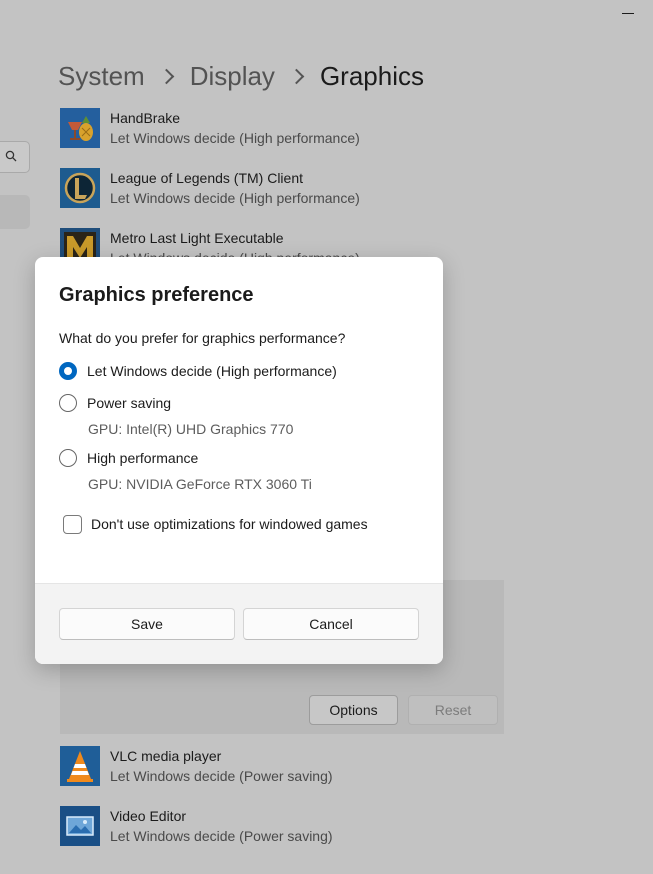 The width and height of the screenshot is (653, 874). What do you see at coordinates (197, 238) in the screenshot?
I see `app-name: Metro Last Light Executable` at bounding box center [197, 238].